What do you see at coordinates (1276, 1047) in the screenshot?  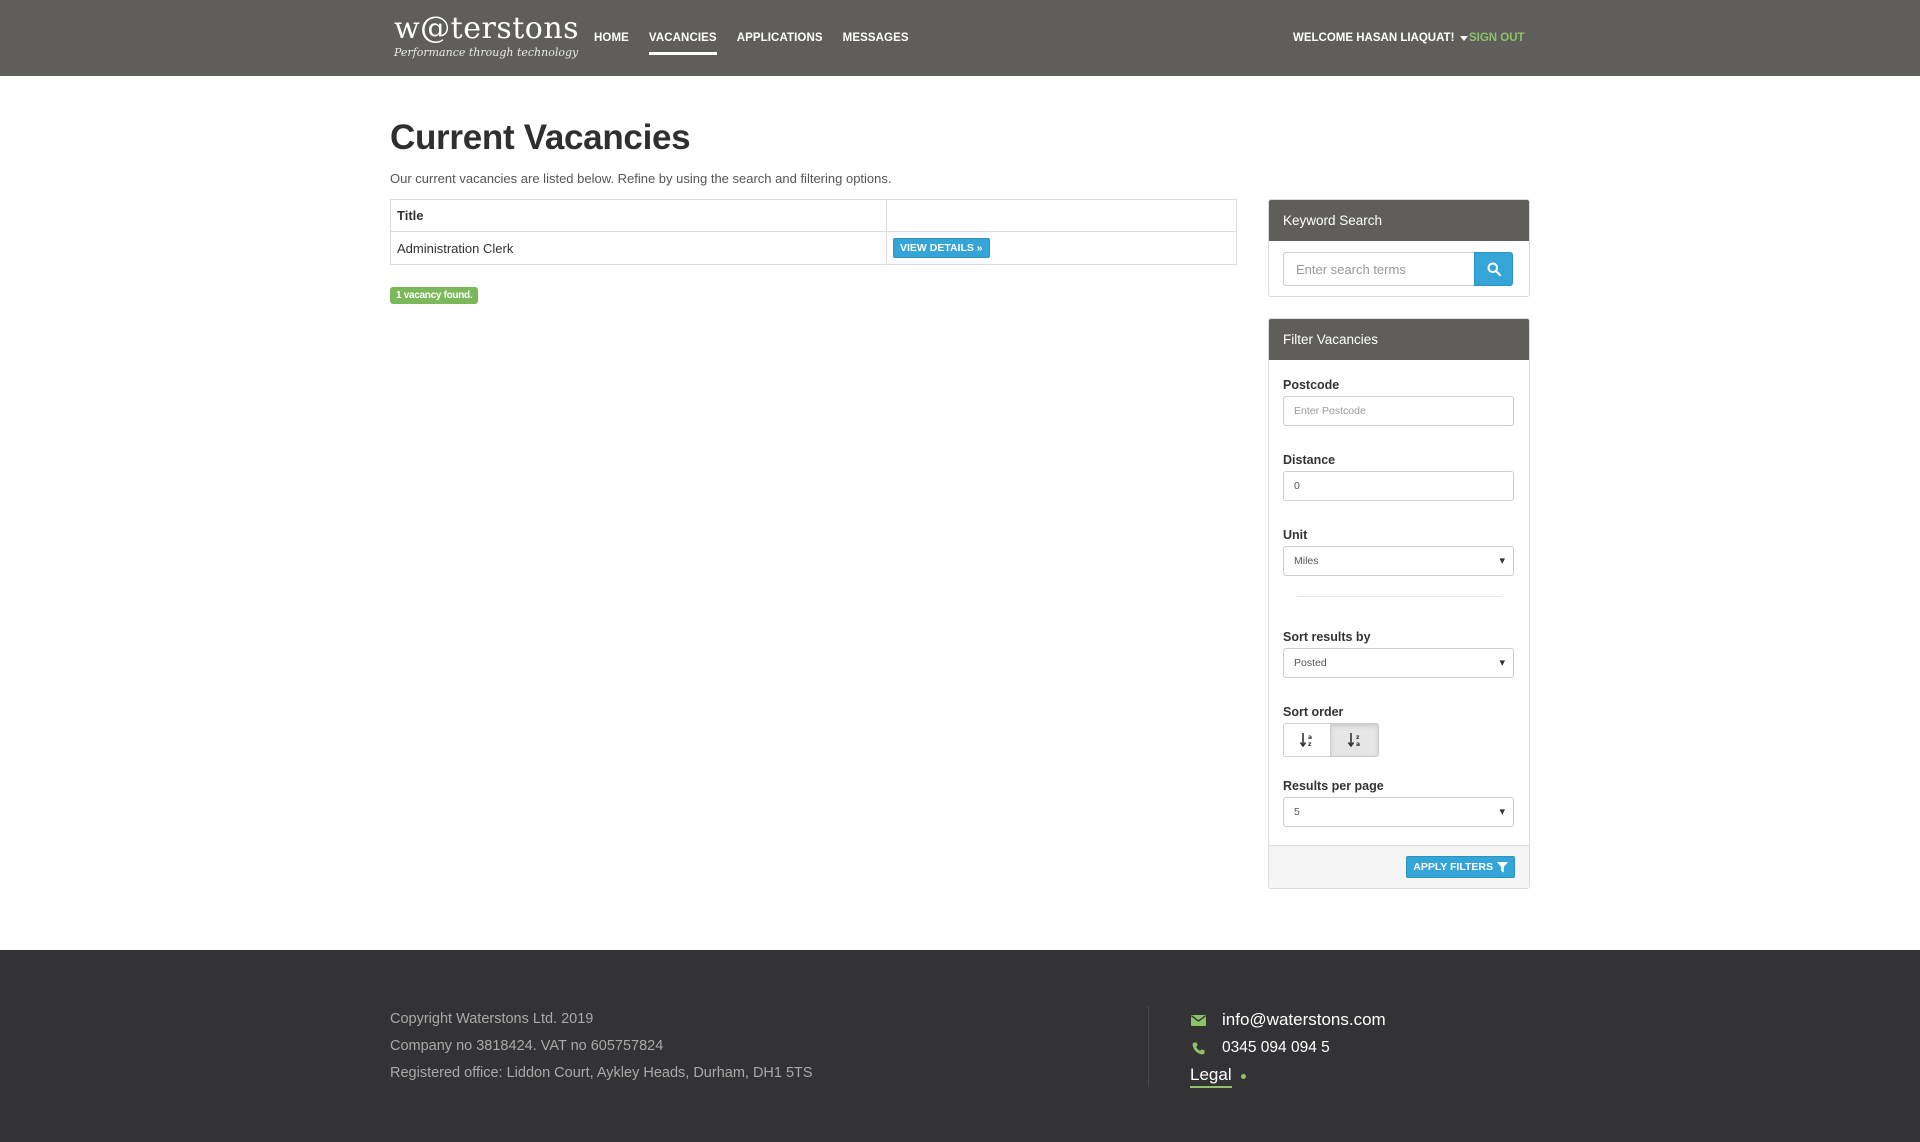 I see `footer-phone: 0345 094 094 5` at bounding box center [1276, 1047].